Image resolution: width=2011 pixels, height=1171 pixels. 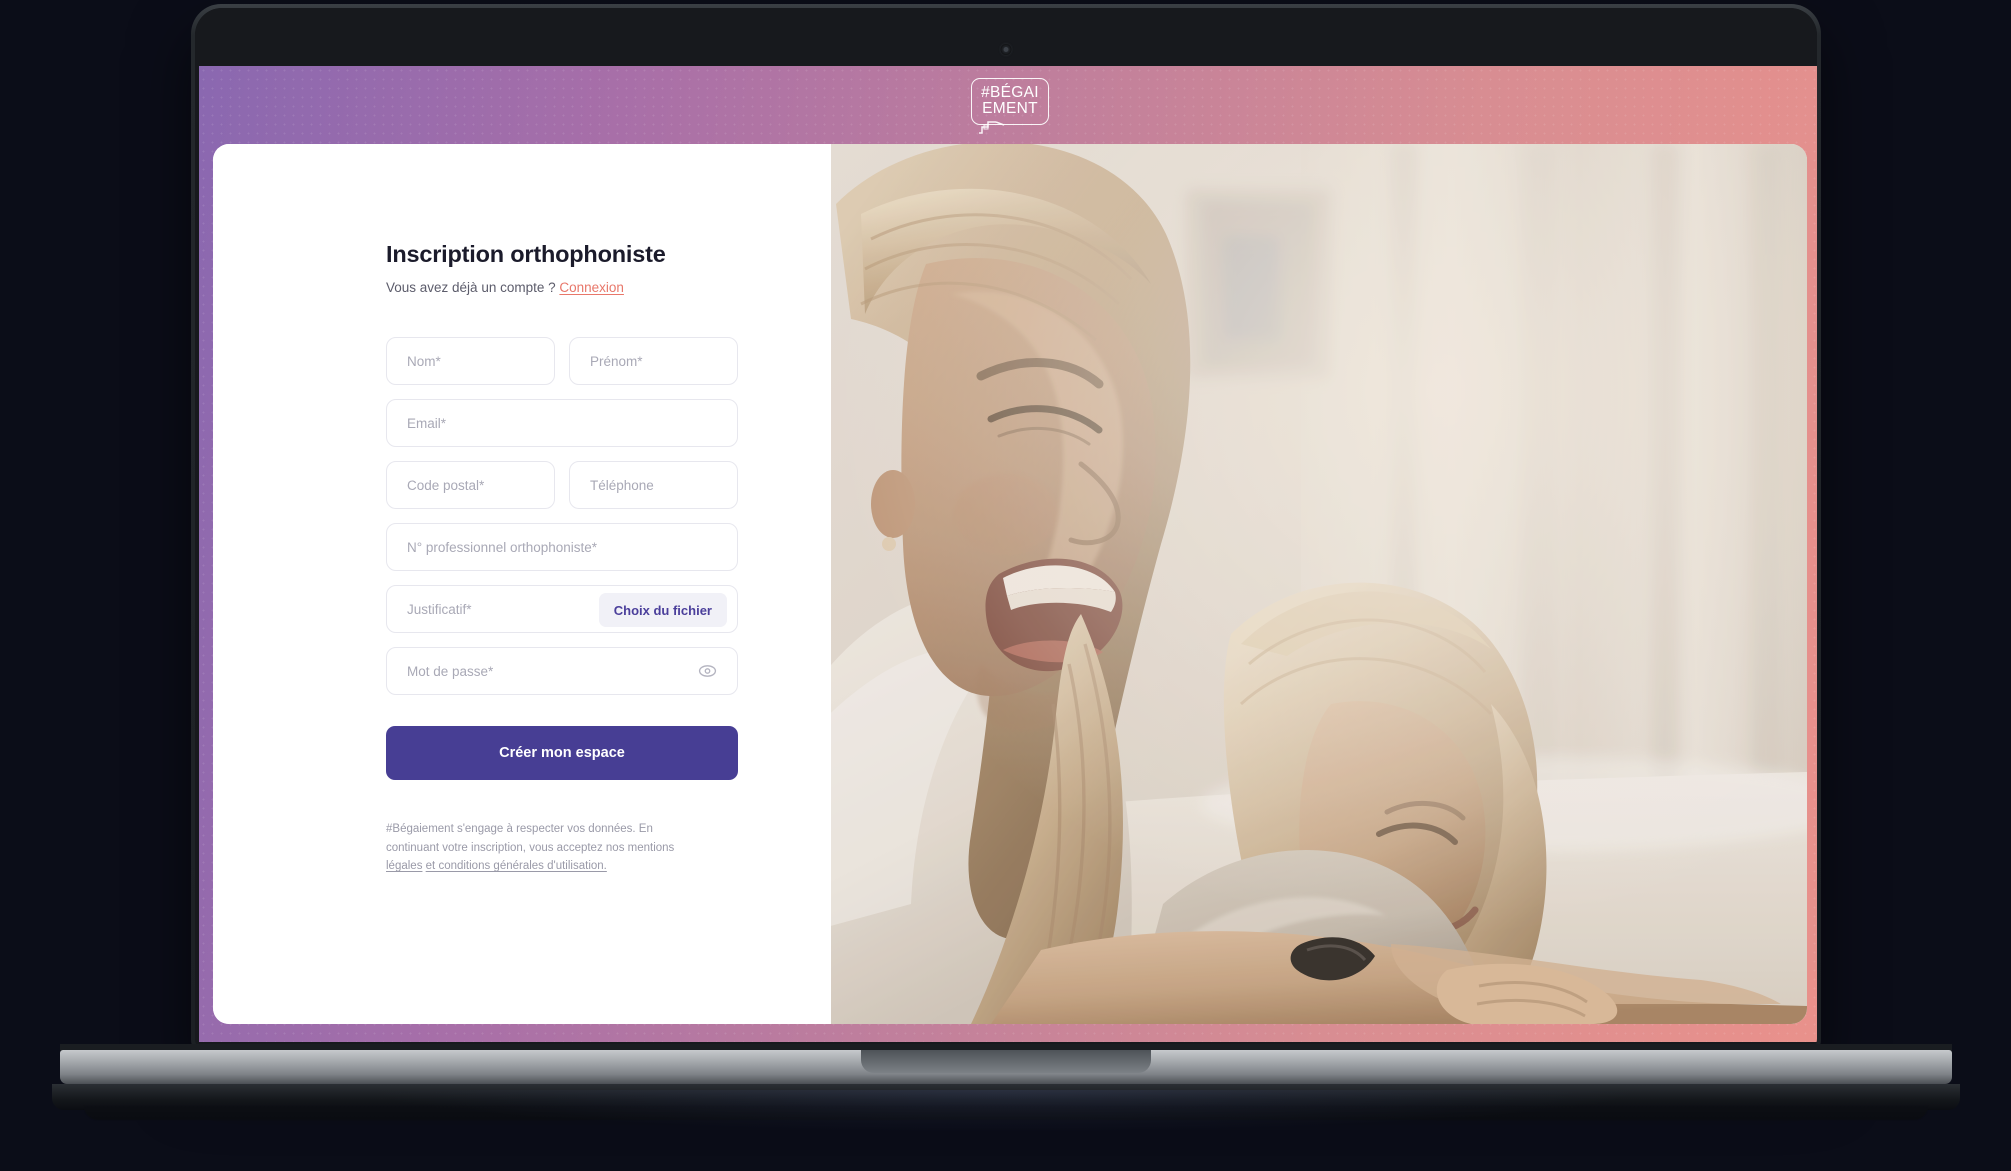 I want to click on input-code-postal: Code postal*, so click(x=470, y=485).